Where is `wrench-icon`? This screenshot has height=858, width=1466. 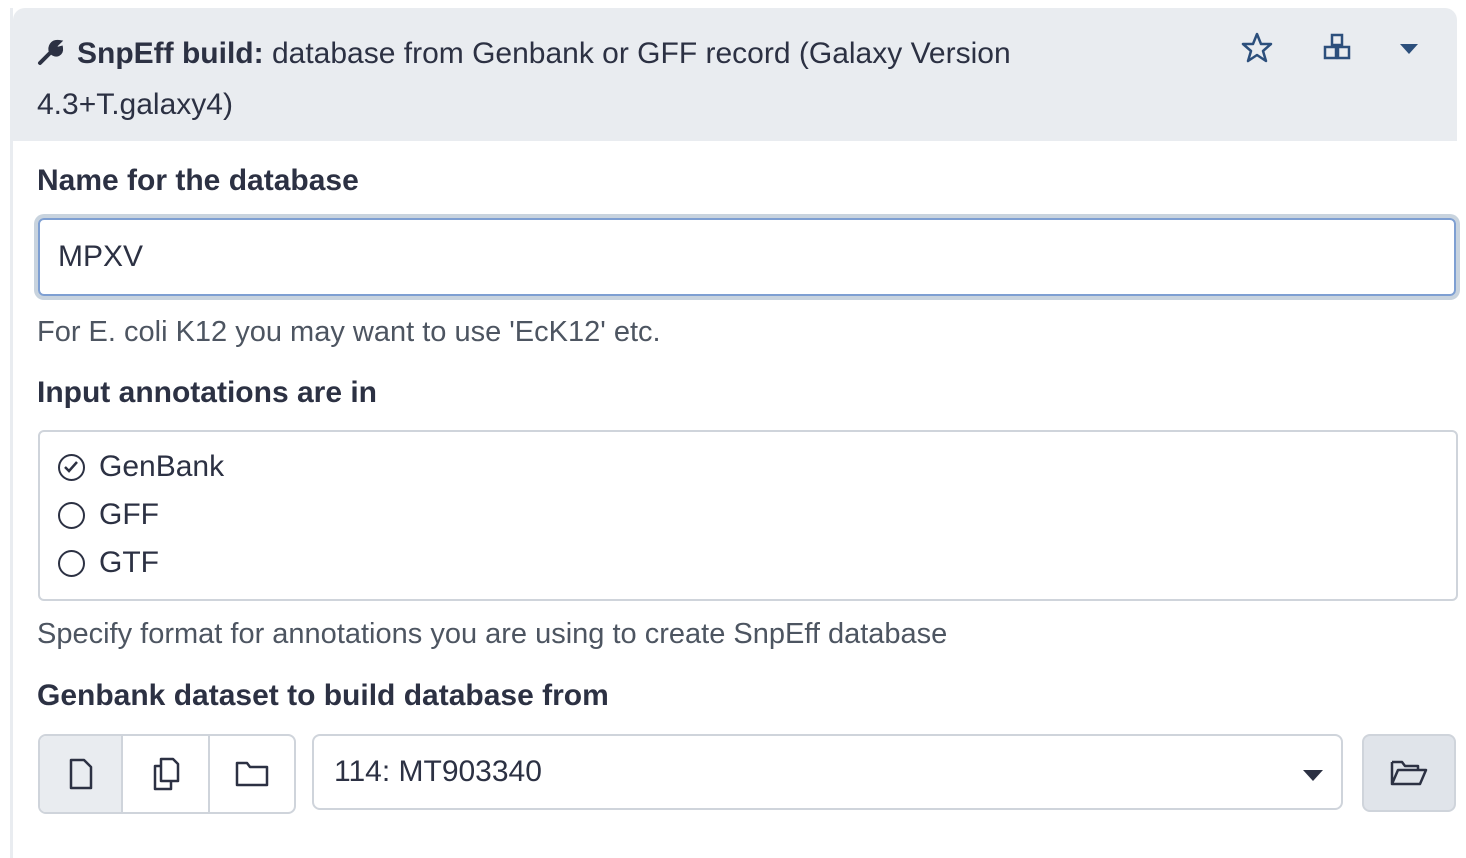 wrench-icon is located at coordinates (52, 57).